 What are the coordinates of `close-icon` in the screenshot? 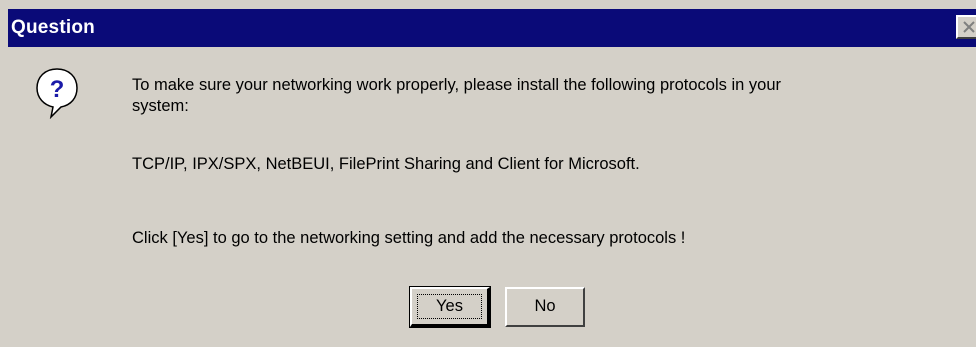 It's located at (969, 27).